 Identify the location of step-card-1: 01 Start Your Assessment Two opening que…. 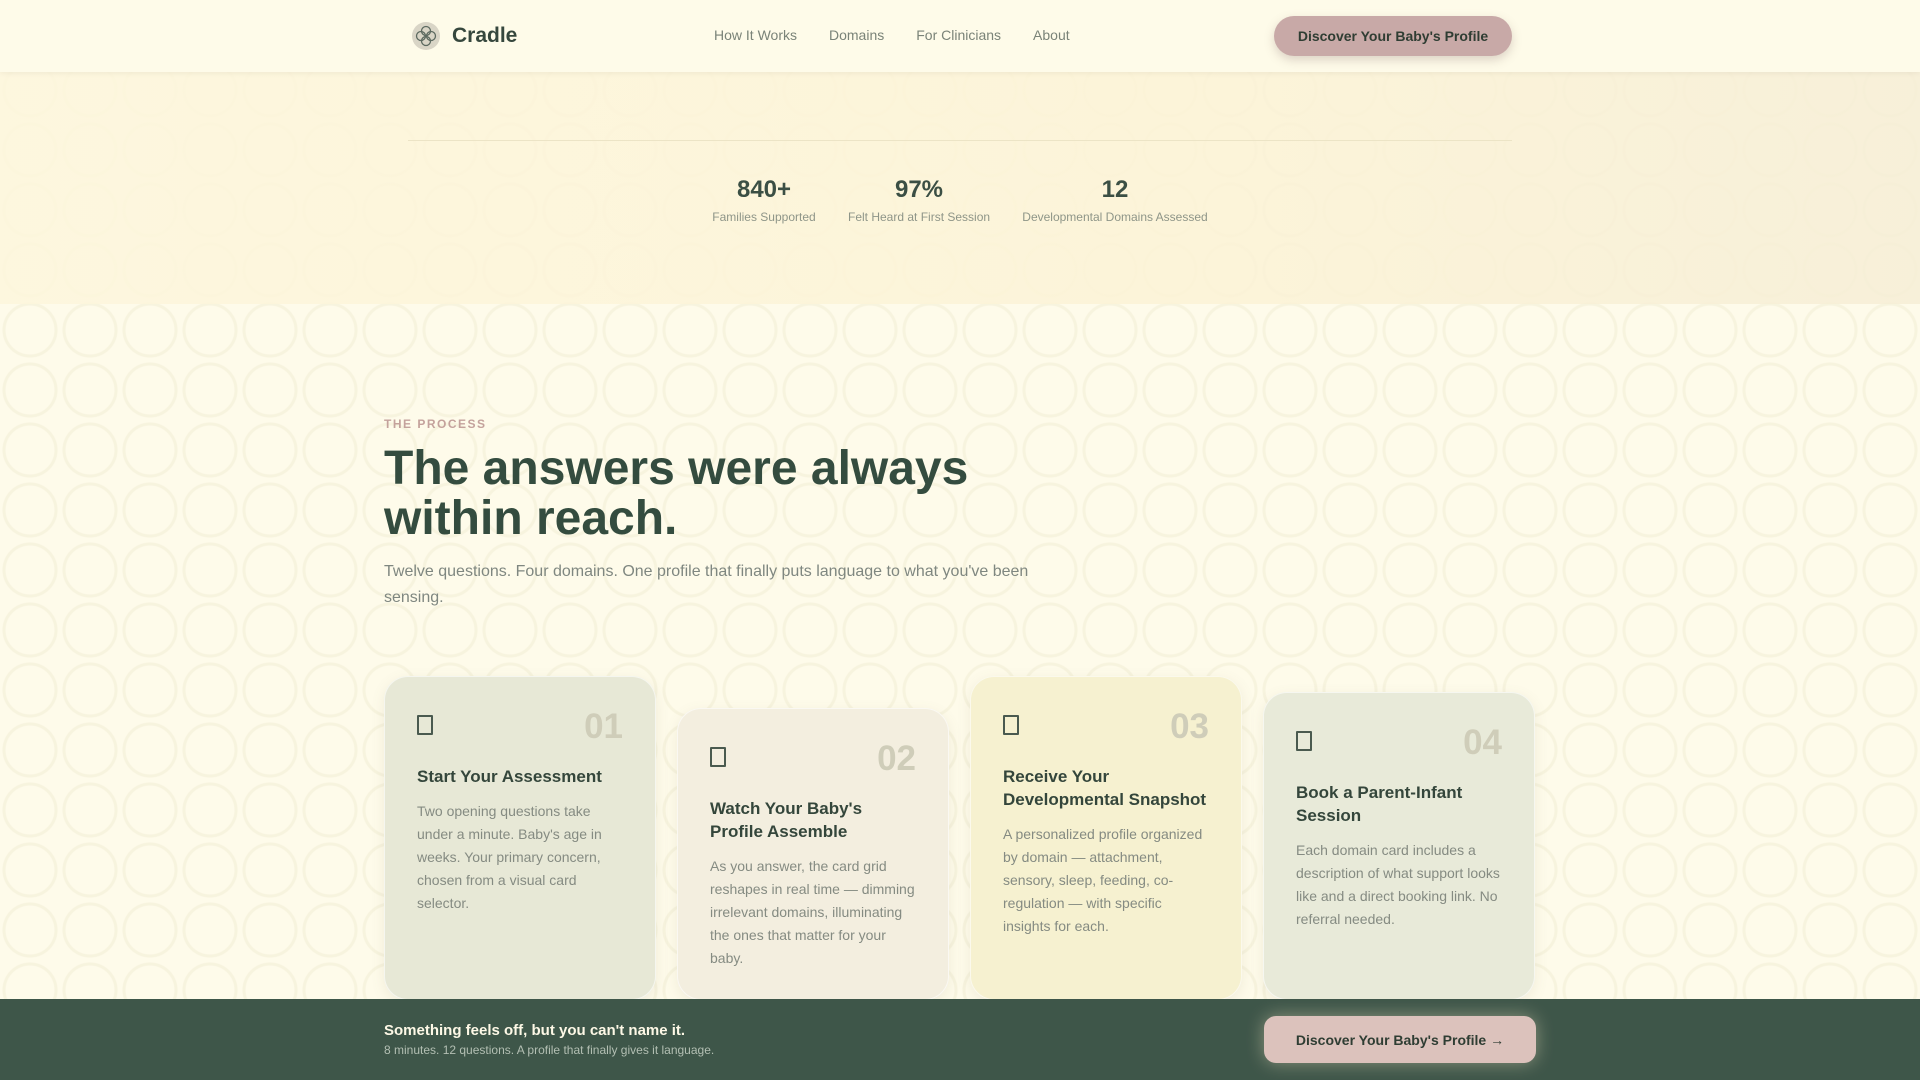
(520, 838).